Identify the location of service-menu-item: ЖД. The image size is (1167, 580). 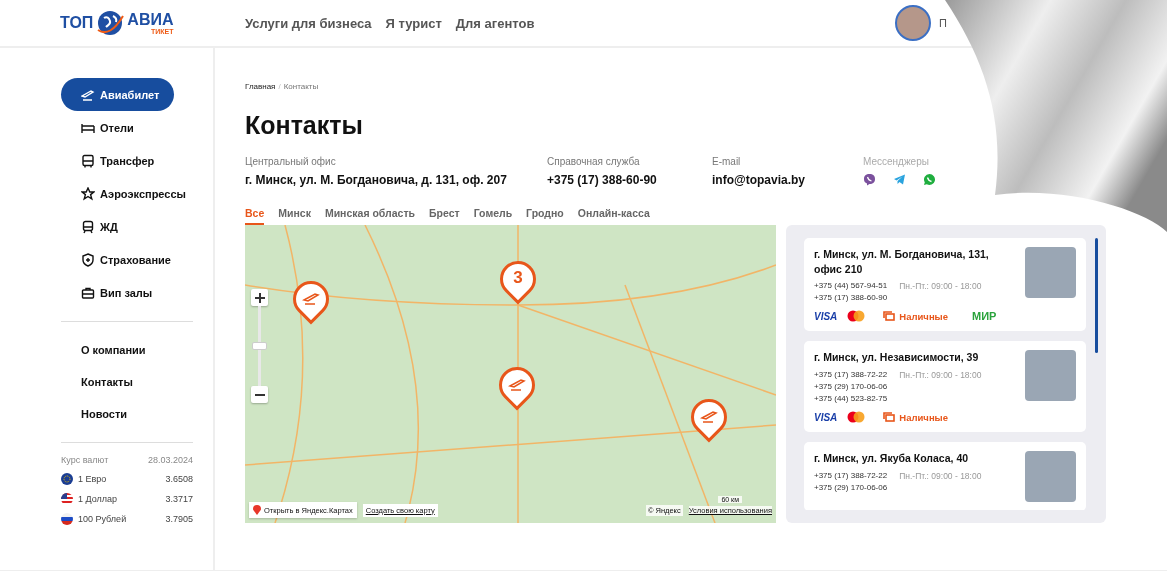
(127, 226).